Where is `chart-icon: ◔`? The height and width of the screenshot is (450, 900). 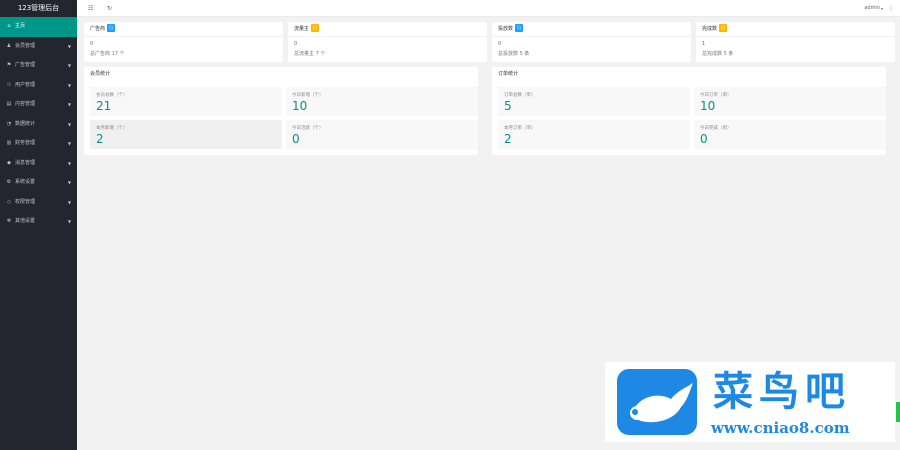
chart-icon: ◔ is located at coordinates (9, 123).